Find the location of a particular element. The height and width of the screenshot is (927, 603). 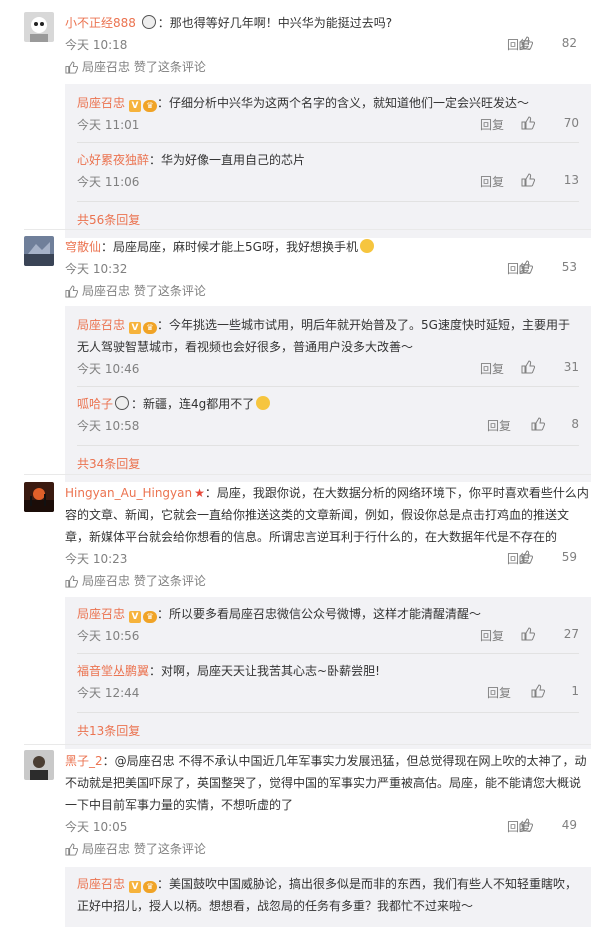

reply-meta: 今天 10:58 回复 8 is located at coordinates (328, 426).